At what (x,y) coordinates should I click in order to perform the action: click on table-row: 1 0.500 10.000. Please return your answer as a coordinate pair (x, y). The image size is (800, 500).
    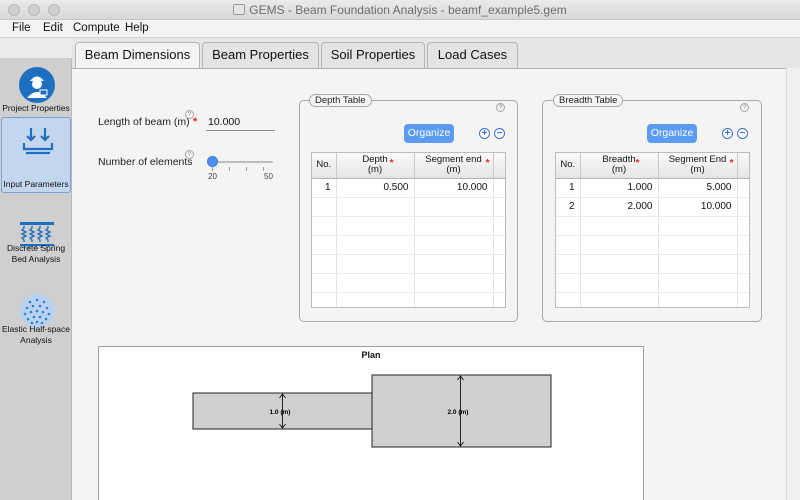
    Looking at the image, I should click on (408, 188).